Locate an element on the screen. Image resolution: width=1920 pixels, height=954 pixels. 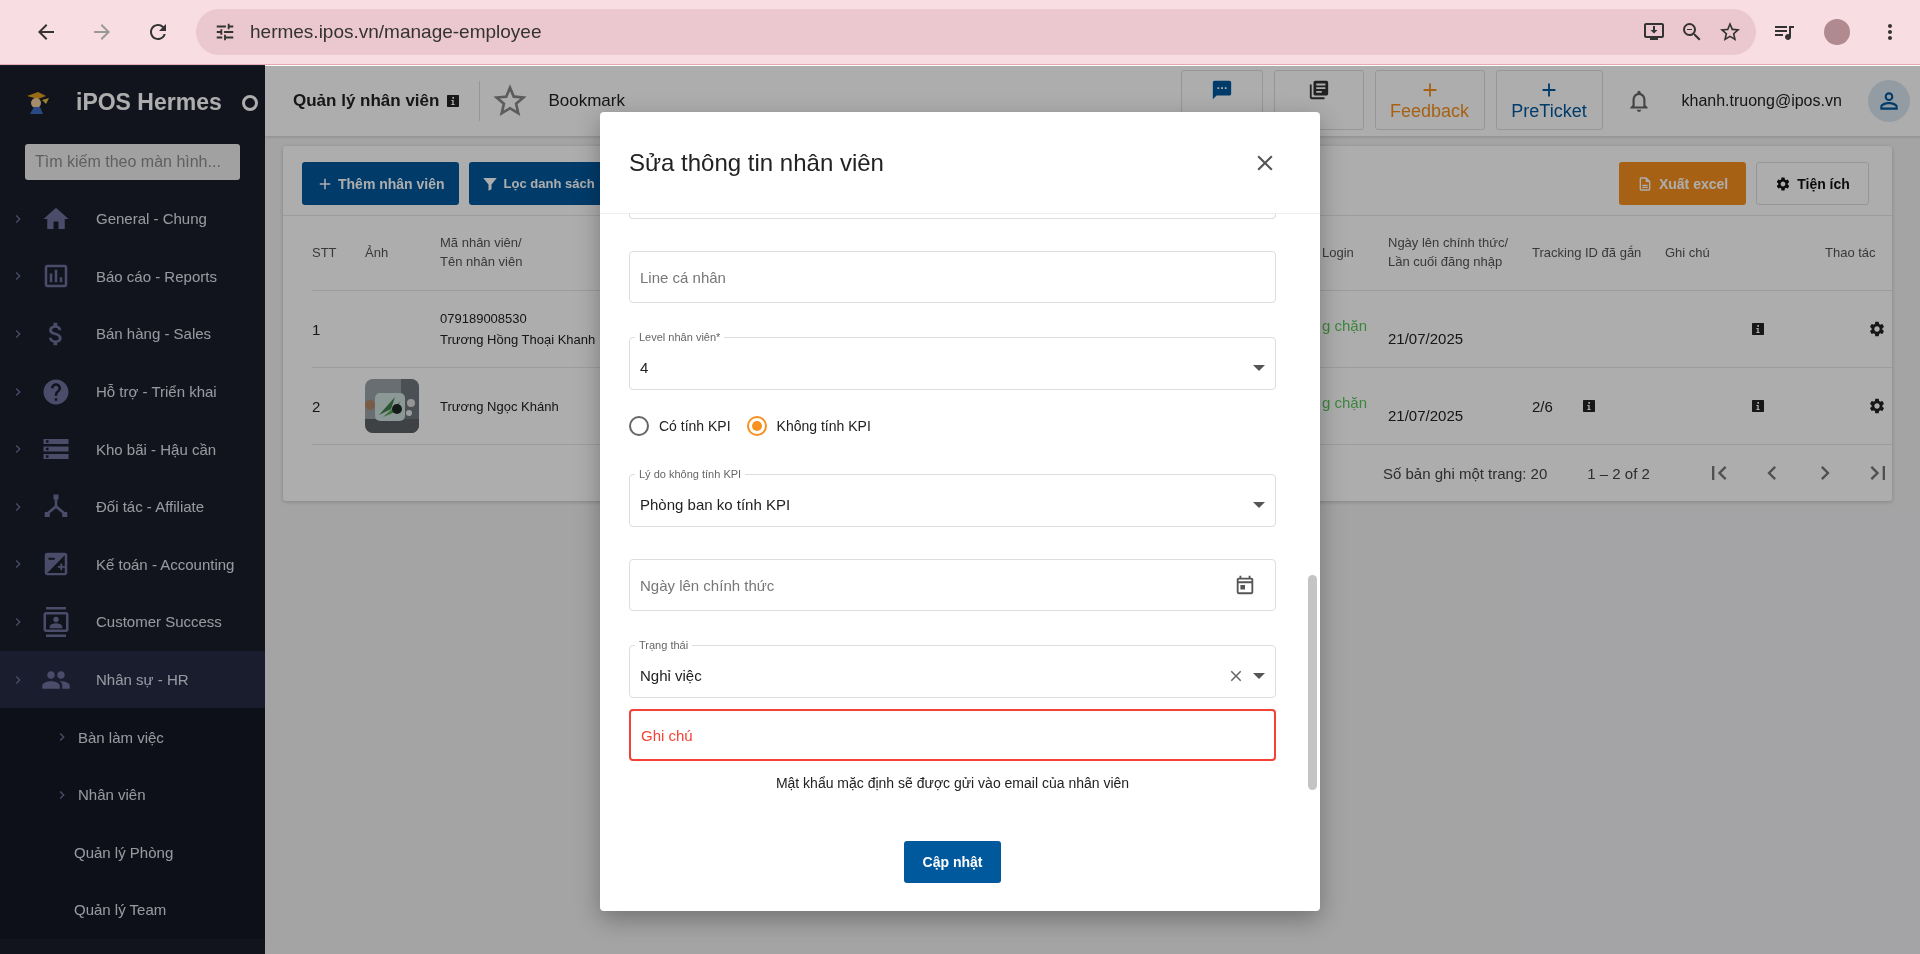
sidebar-item: General - Chung is located at coordinates (132, 219).